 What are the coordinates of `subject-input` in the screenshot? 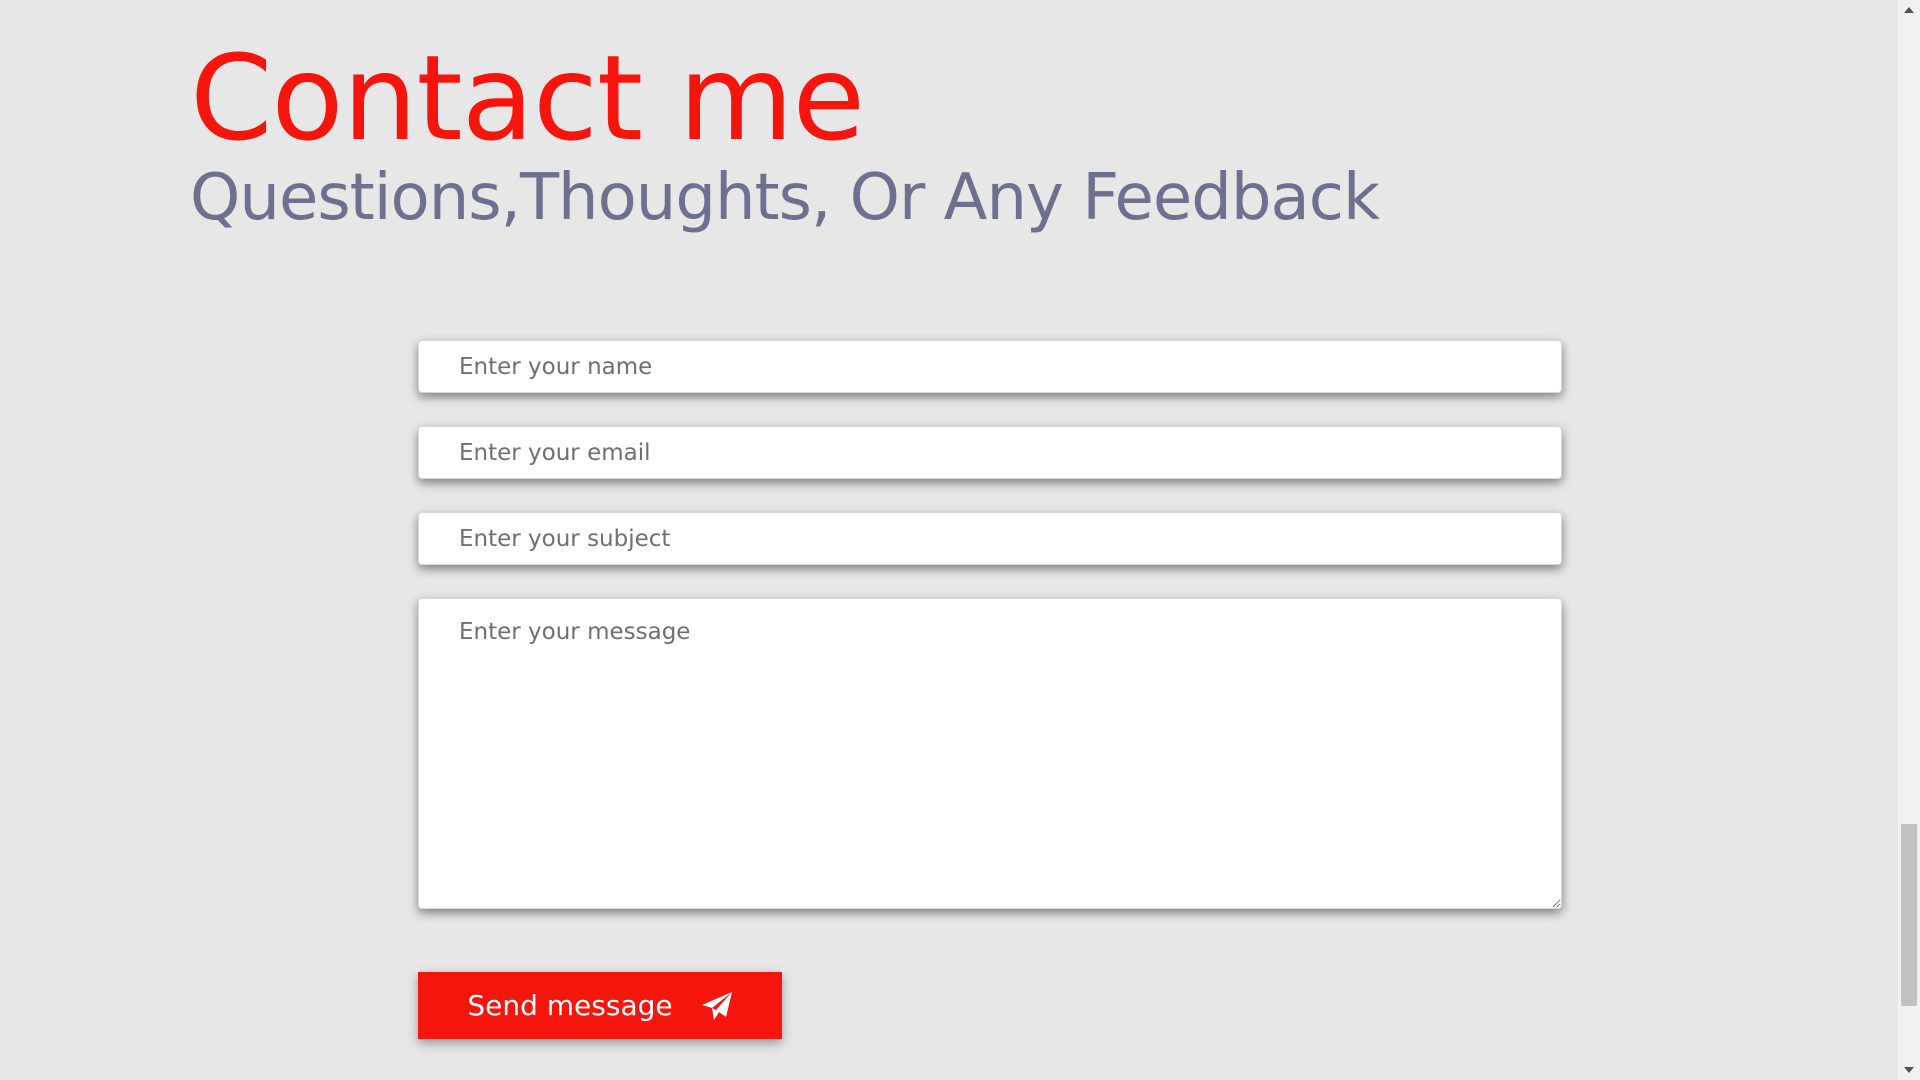 It's located at (990, 538).